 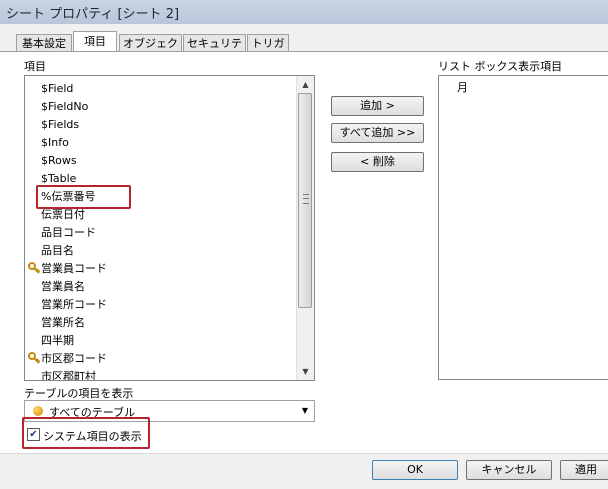 What do you see at coordinates (38, 411) in the screenshot?
I see `table-icon` at bounding box center [38, 411].